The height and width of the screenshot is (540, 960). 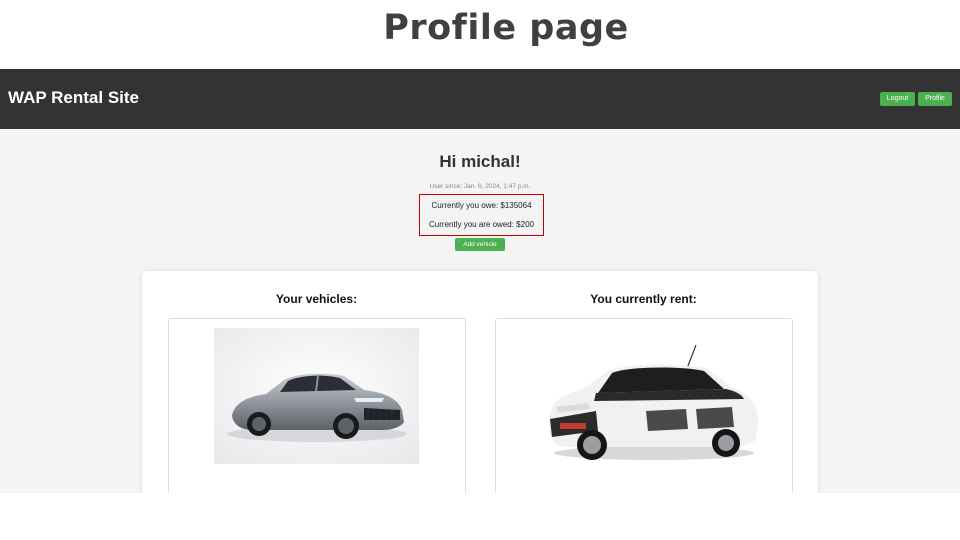 What do you see at coordinates (480, 186) in the screenshot?
I see `user-since-text: User since: Jan. 6, 2024, 1:47 p.m.` at bounding box center [480, 186].